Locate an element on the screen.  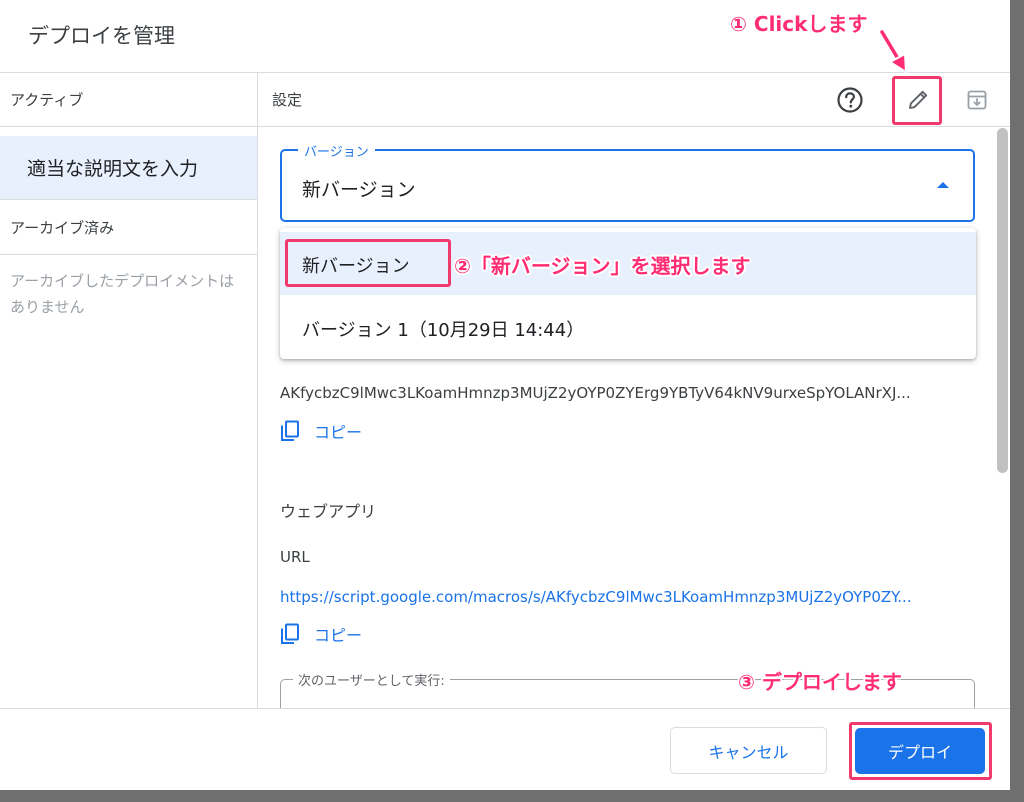
settings-label: 設定 is located at coordinates (287, 100).